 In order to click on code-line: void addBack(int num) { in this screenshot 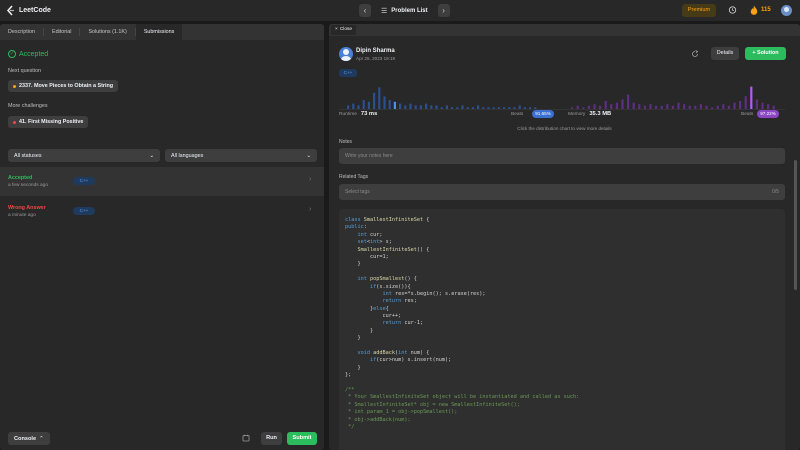, I will do `click(393, 353)`.